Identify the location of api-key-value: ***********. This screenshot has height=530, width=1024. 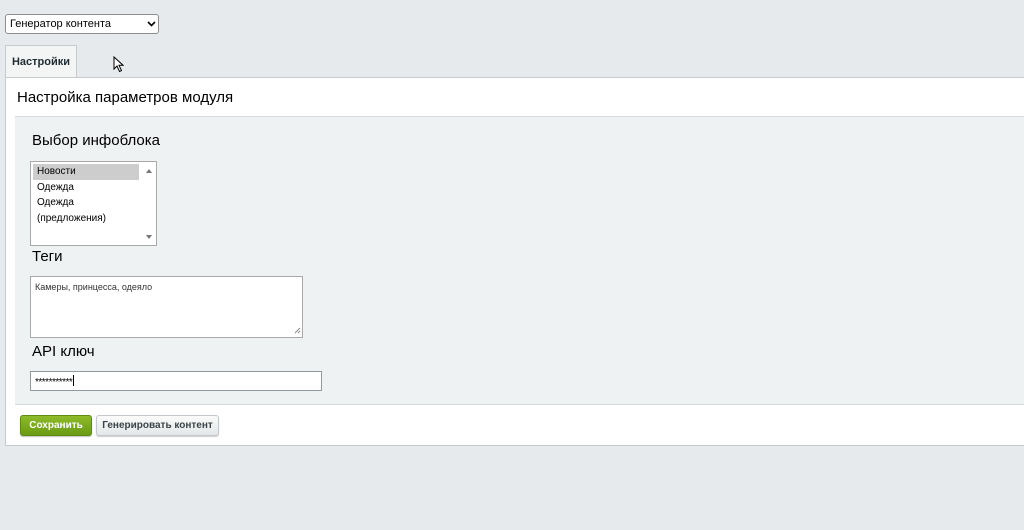
(54, 382).